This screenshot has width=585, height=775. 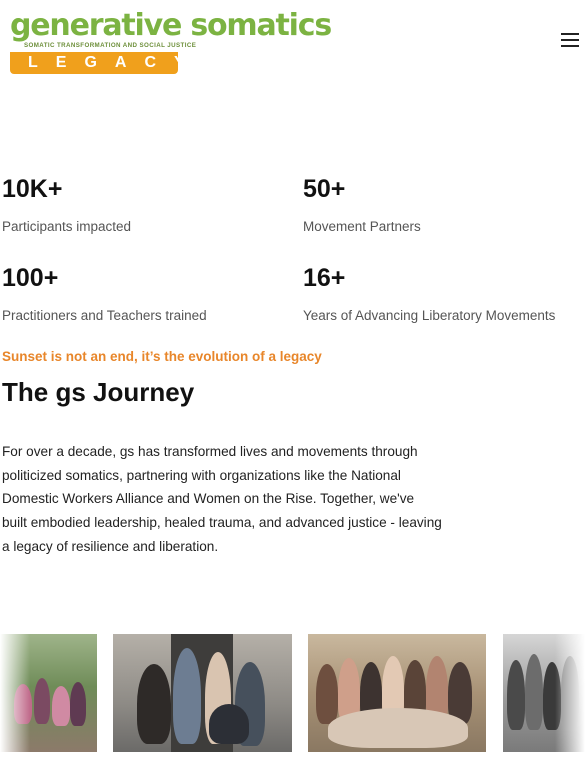 What do you see at coordinates (570, 41) in the screenshot?
I see `hamburger-menu-icon` at bounding box center [570, 41].